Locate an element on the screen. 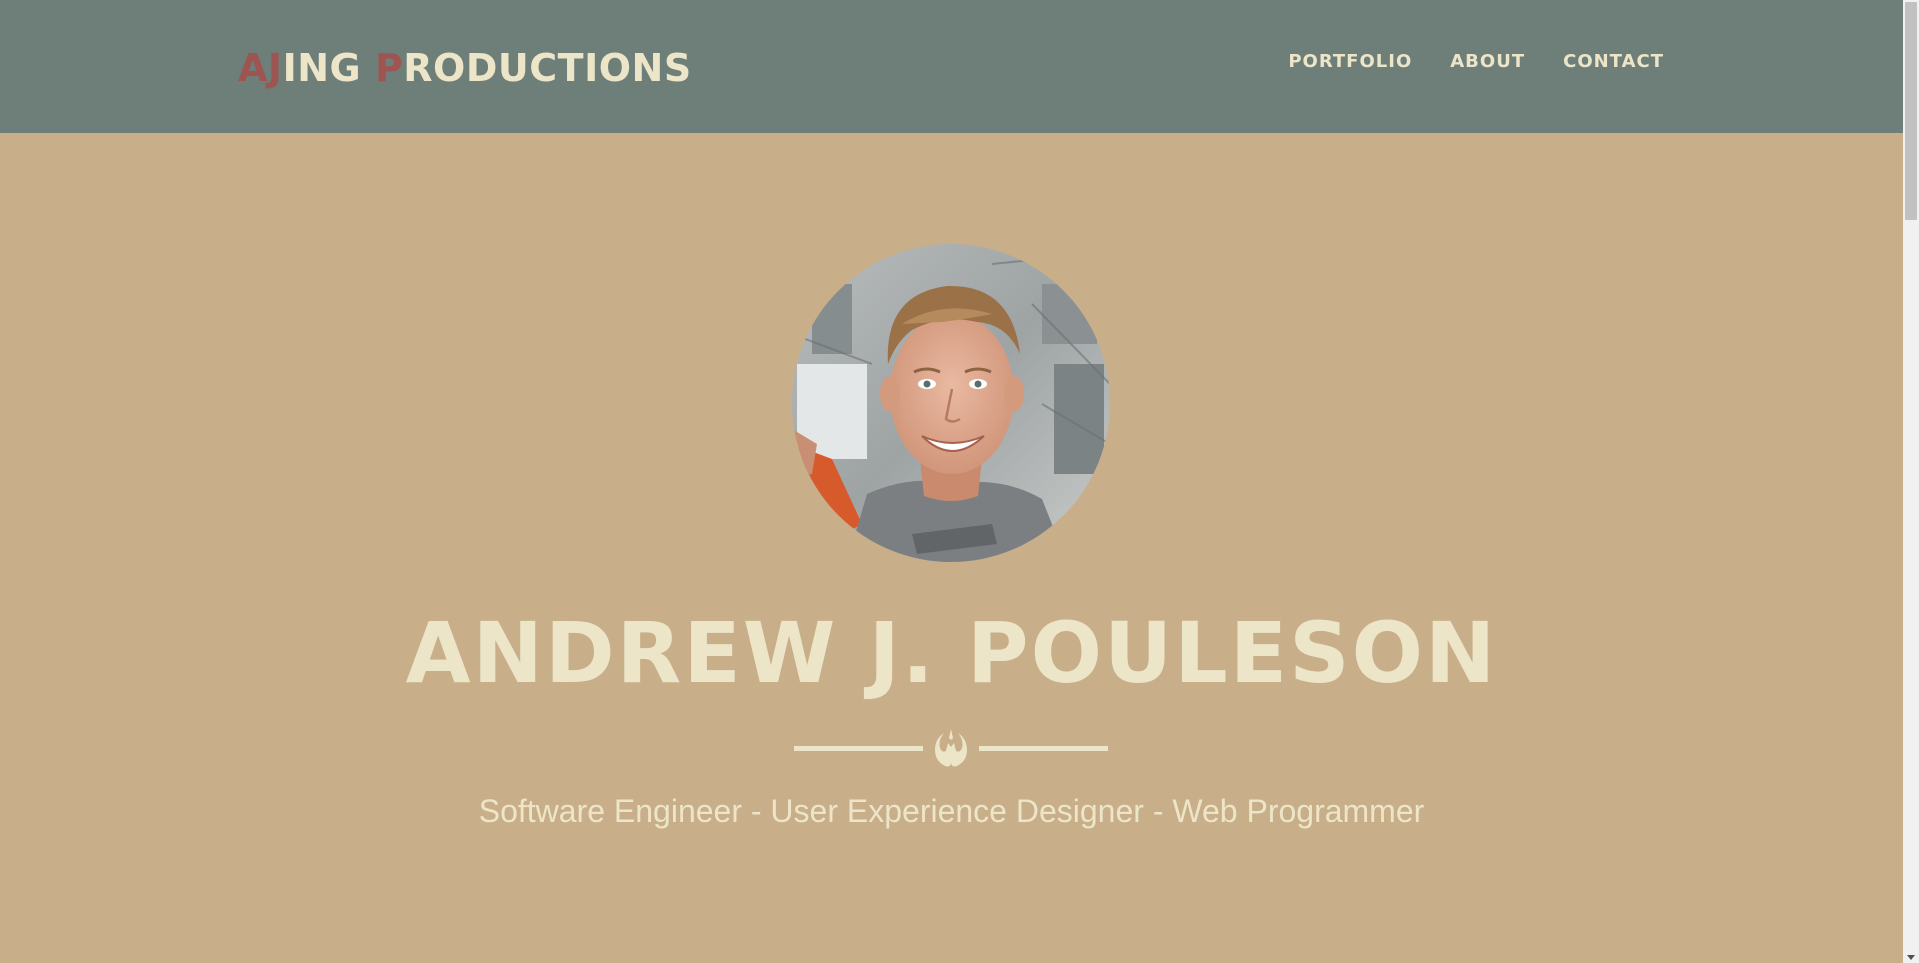 The image size is (1919, 963). profile-photo is located at coordinates (951, 403).